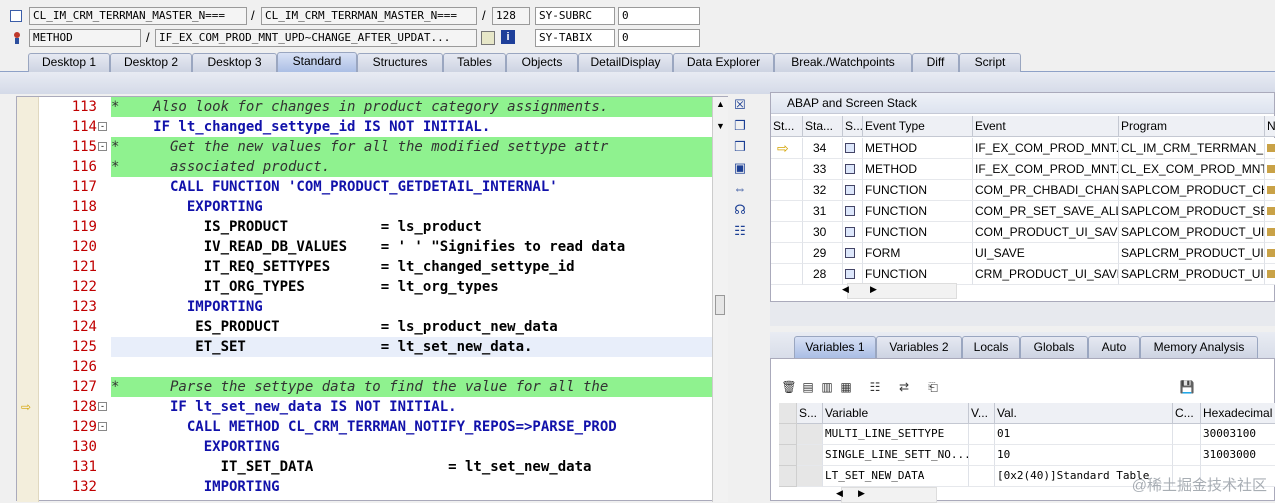  I want to click on settings-icon: ☷, so click(740, 231).